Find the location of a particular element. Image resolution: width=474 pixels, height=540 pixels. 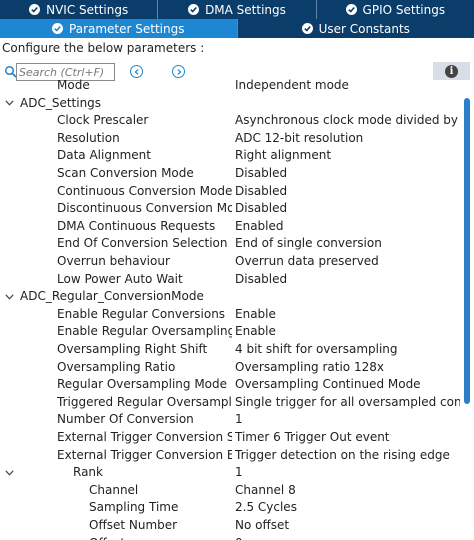

parameter-value: Enabled is located at coordinates (259, 225).